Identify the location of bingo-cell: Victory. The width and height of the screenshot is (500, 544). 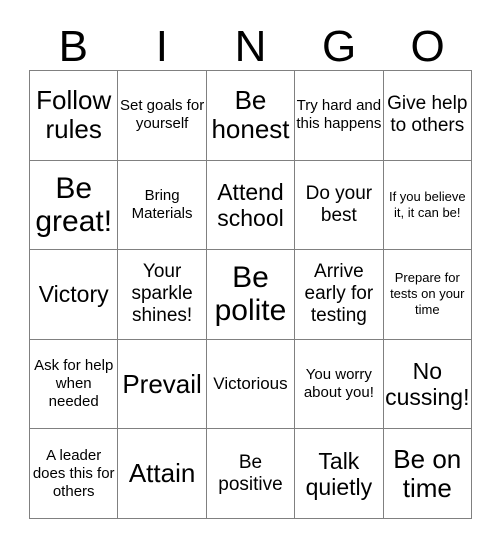
(73, 294).